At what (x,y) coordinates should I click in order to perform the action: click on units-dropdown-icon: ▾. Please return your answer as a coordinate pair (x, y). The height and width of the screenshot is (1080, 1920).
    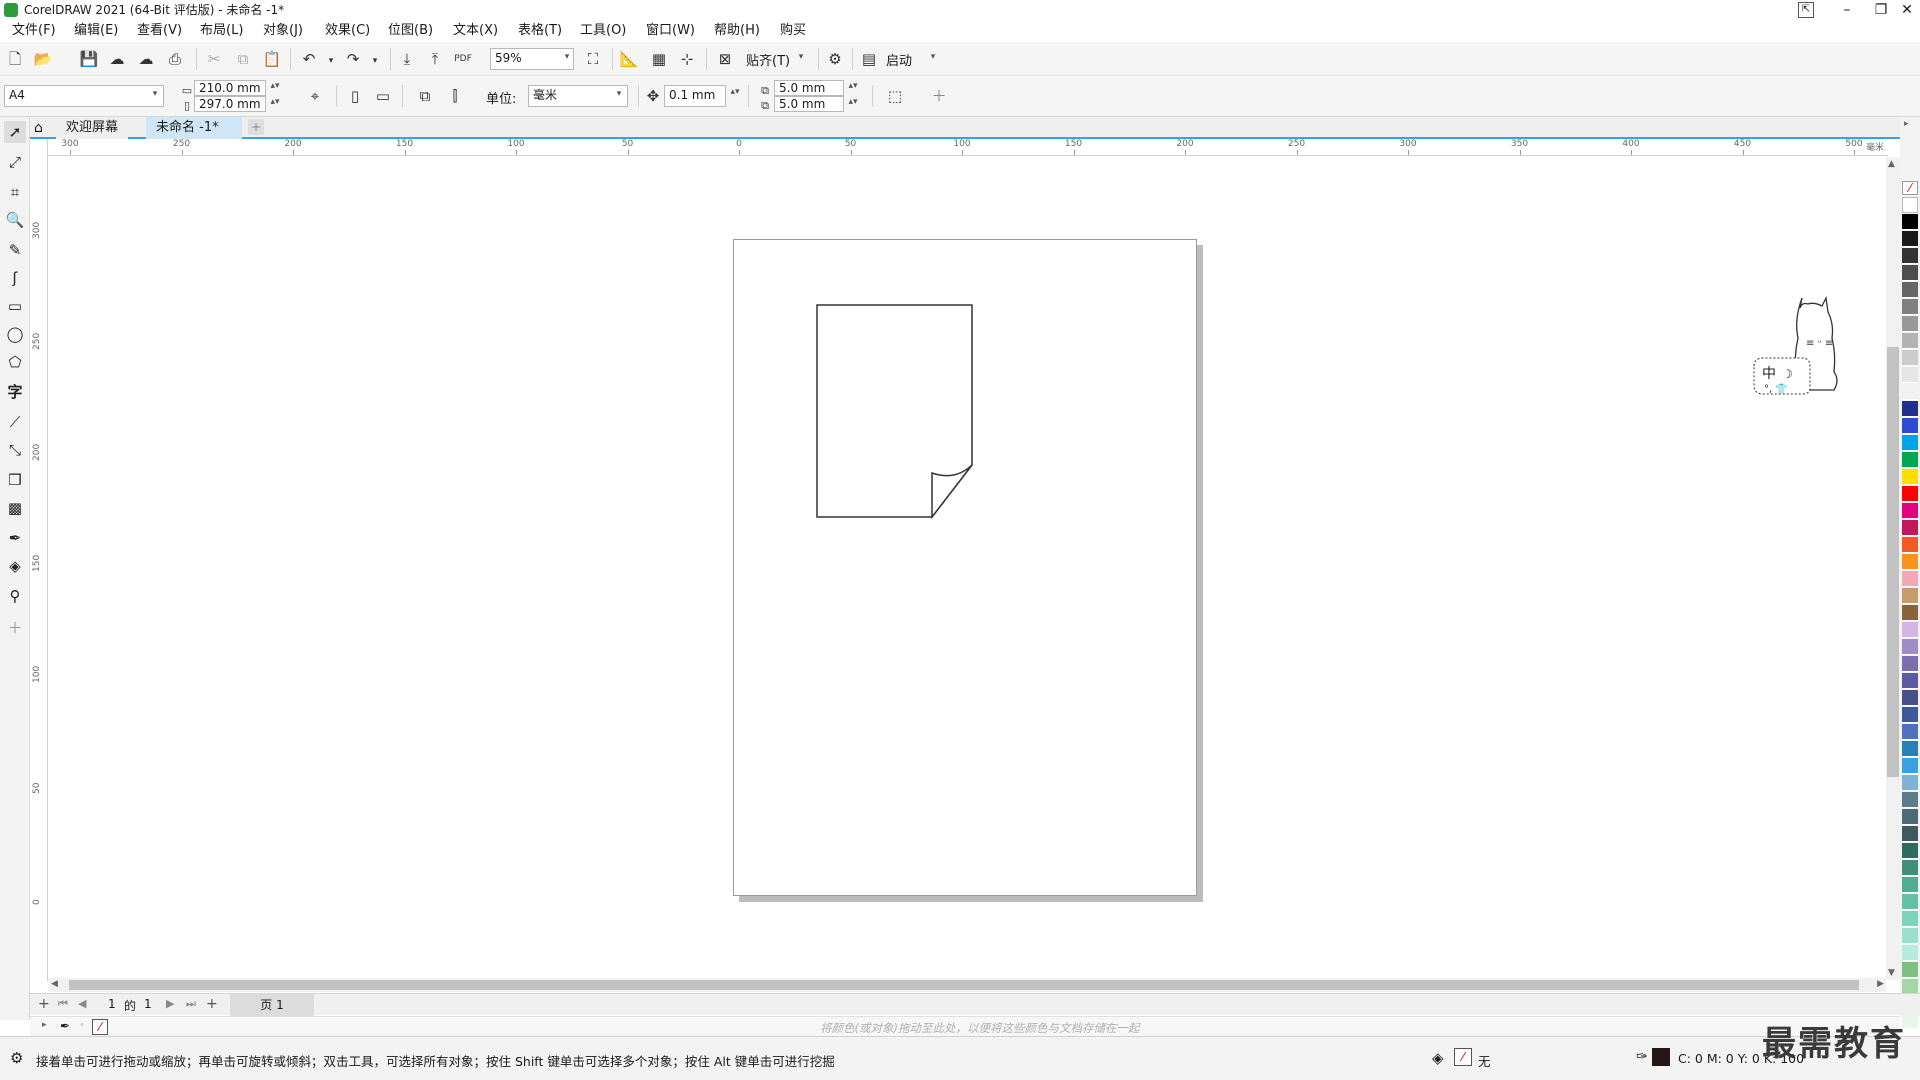
    Looking at the image, I should click on (619, 94).